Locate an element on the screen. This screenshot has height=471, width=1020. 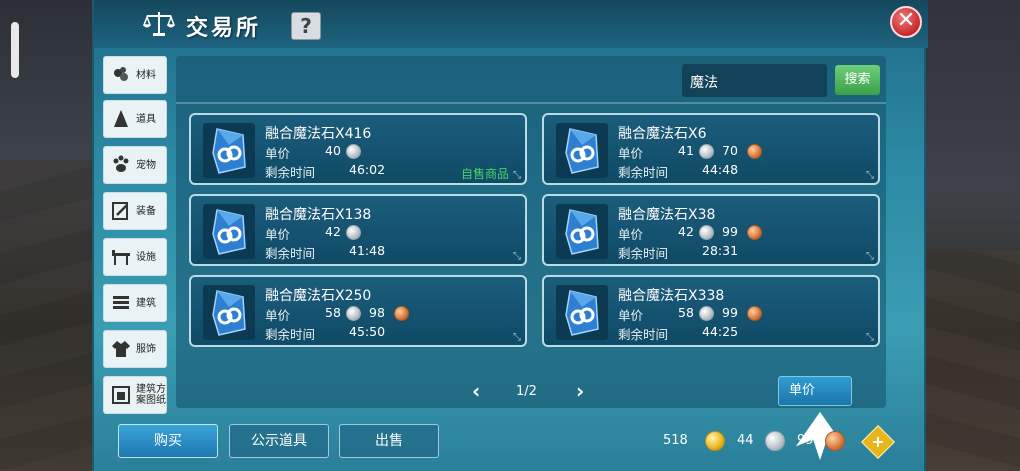
copper-price: 99 is located at coordinates (730, 231).